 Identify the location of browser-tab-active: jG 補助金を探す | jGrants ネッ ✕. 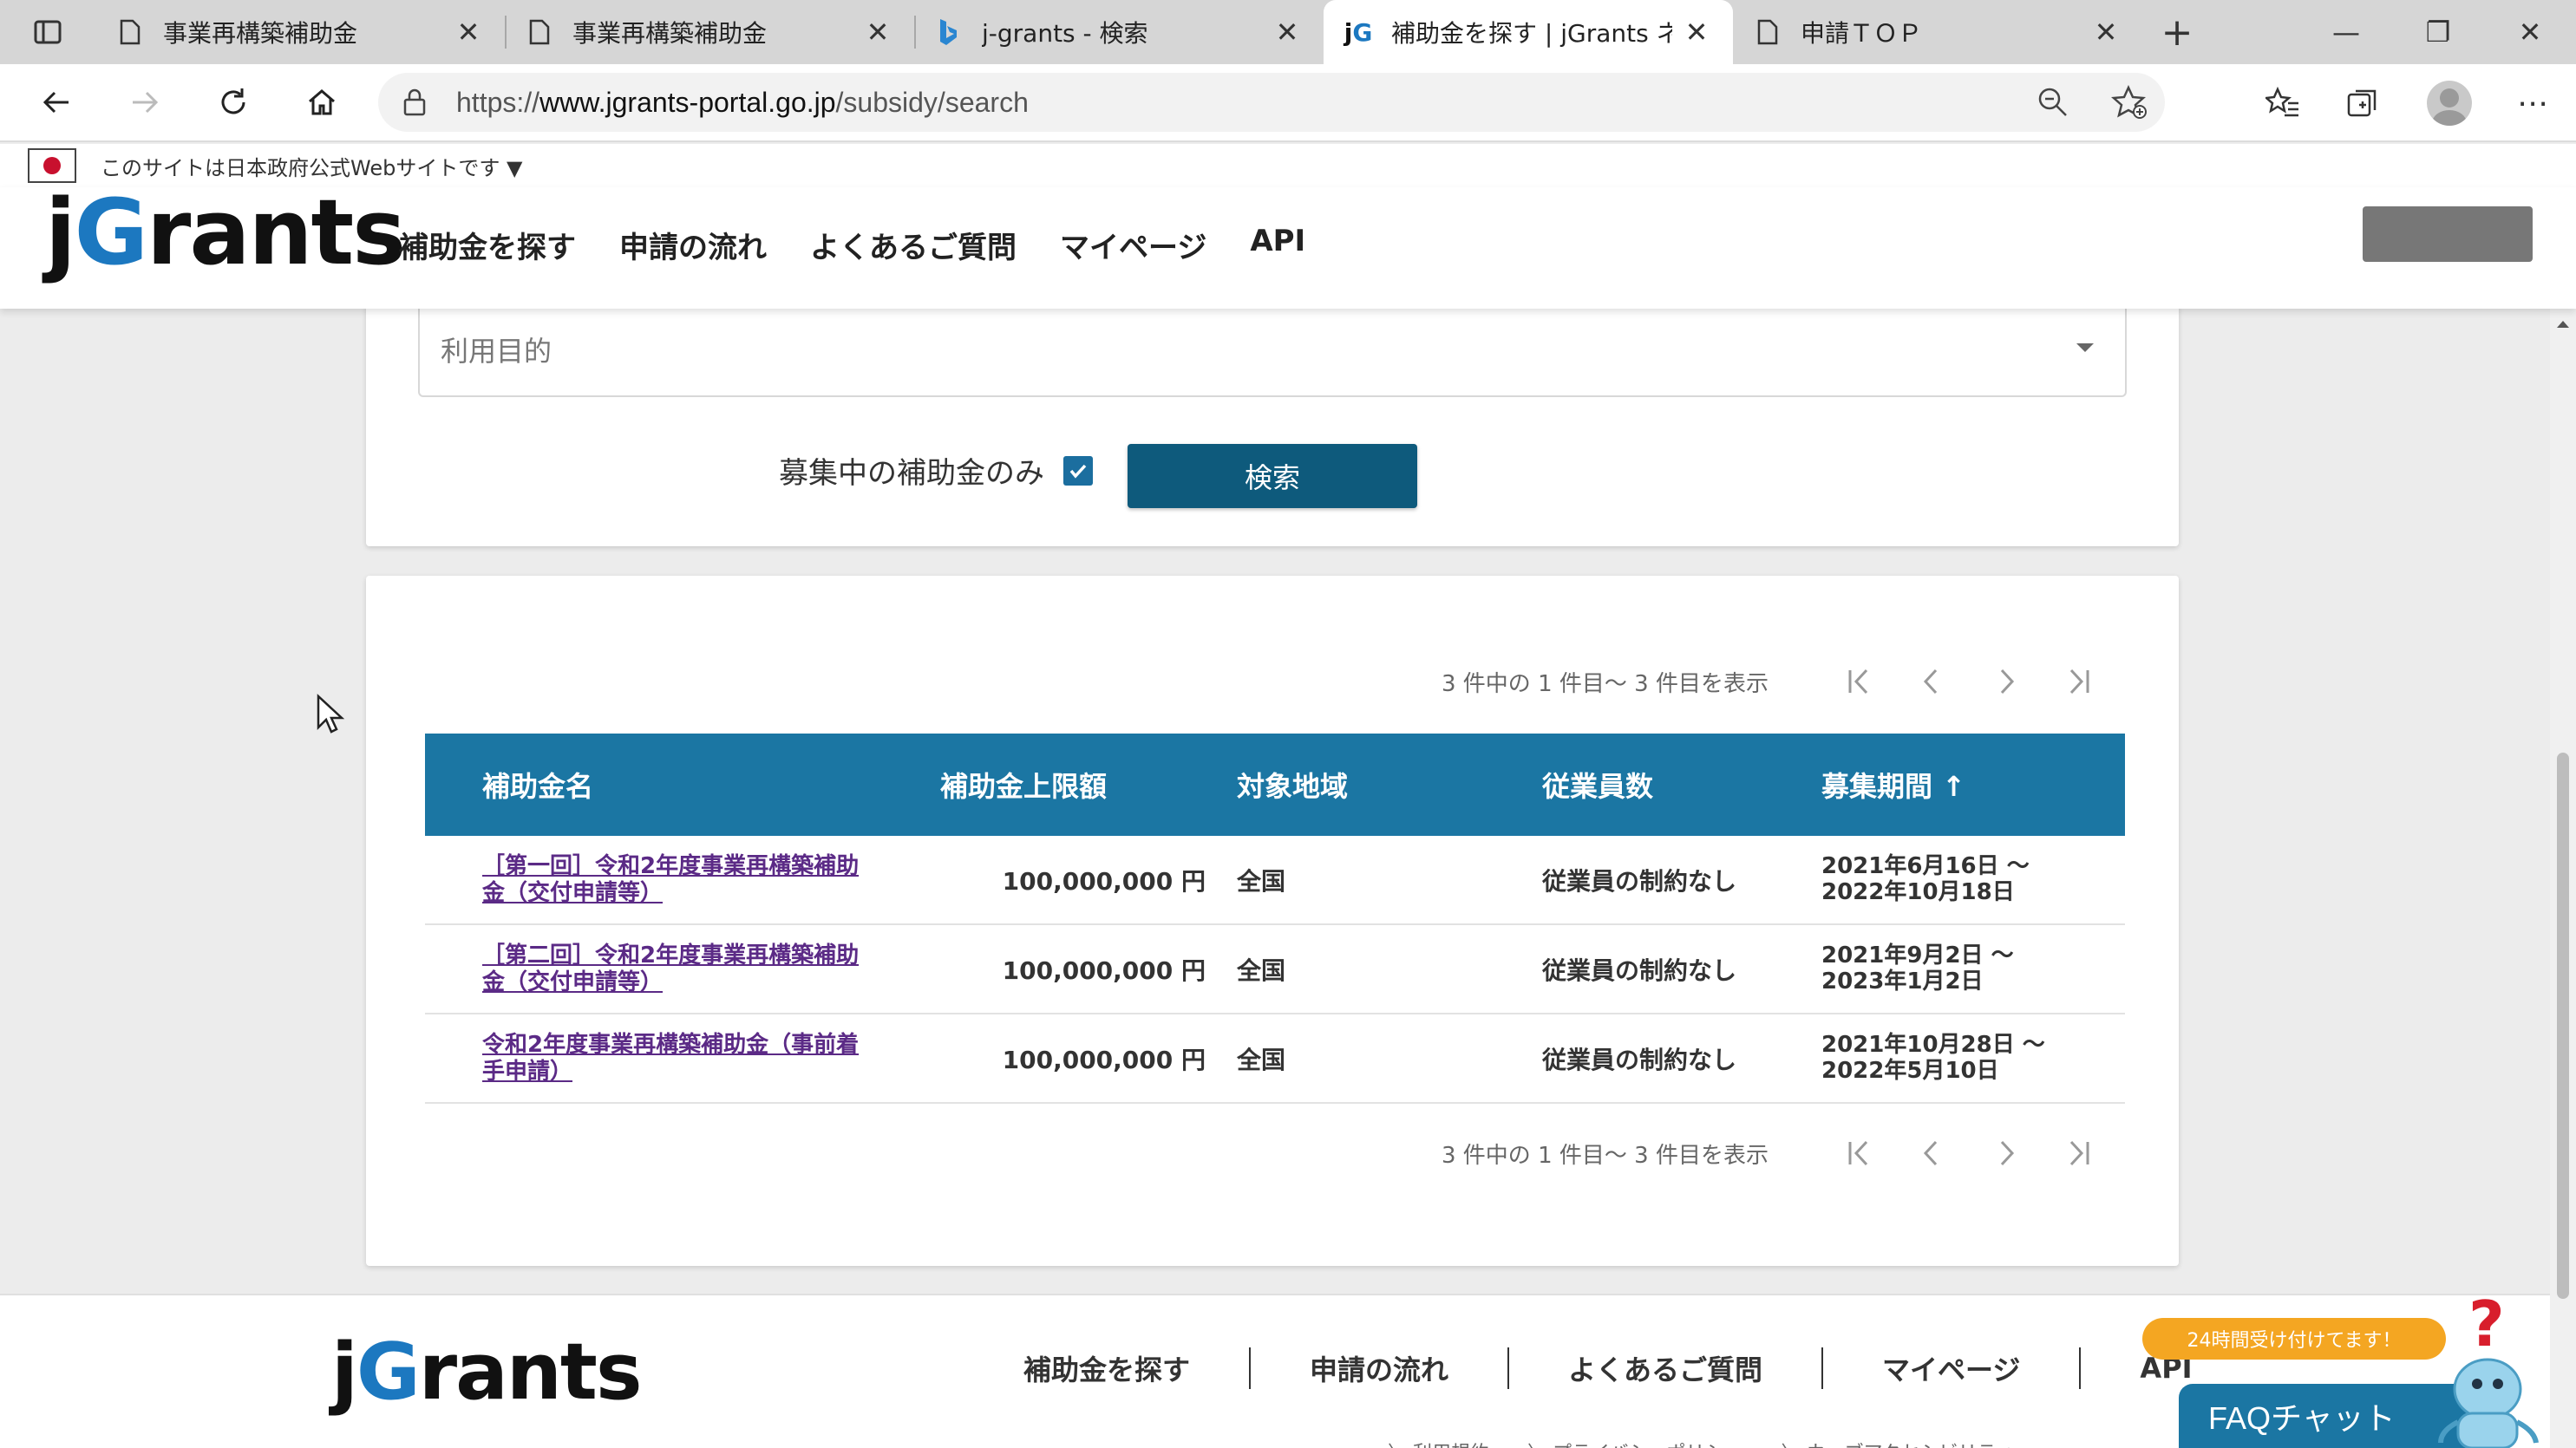
(1528, 32).